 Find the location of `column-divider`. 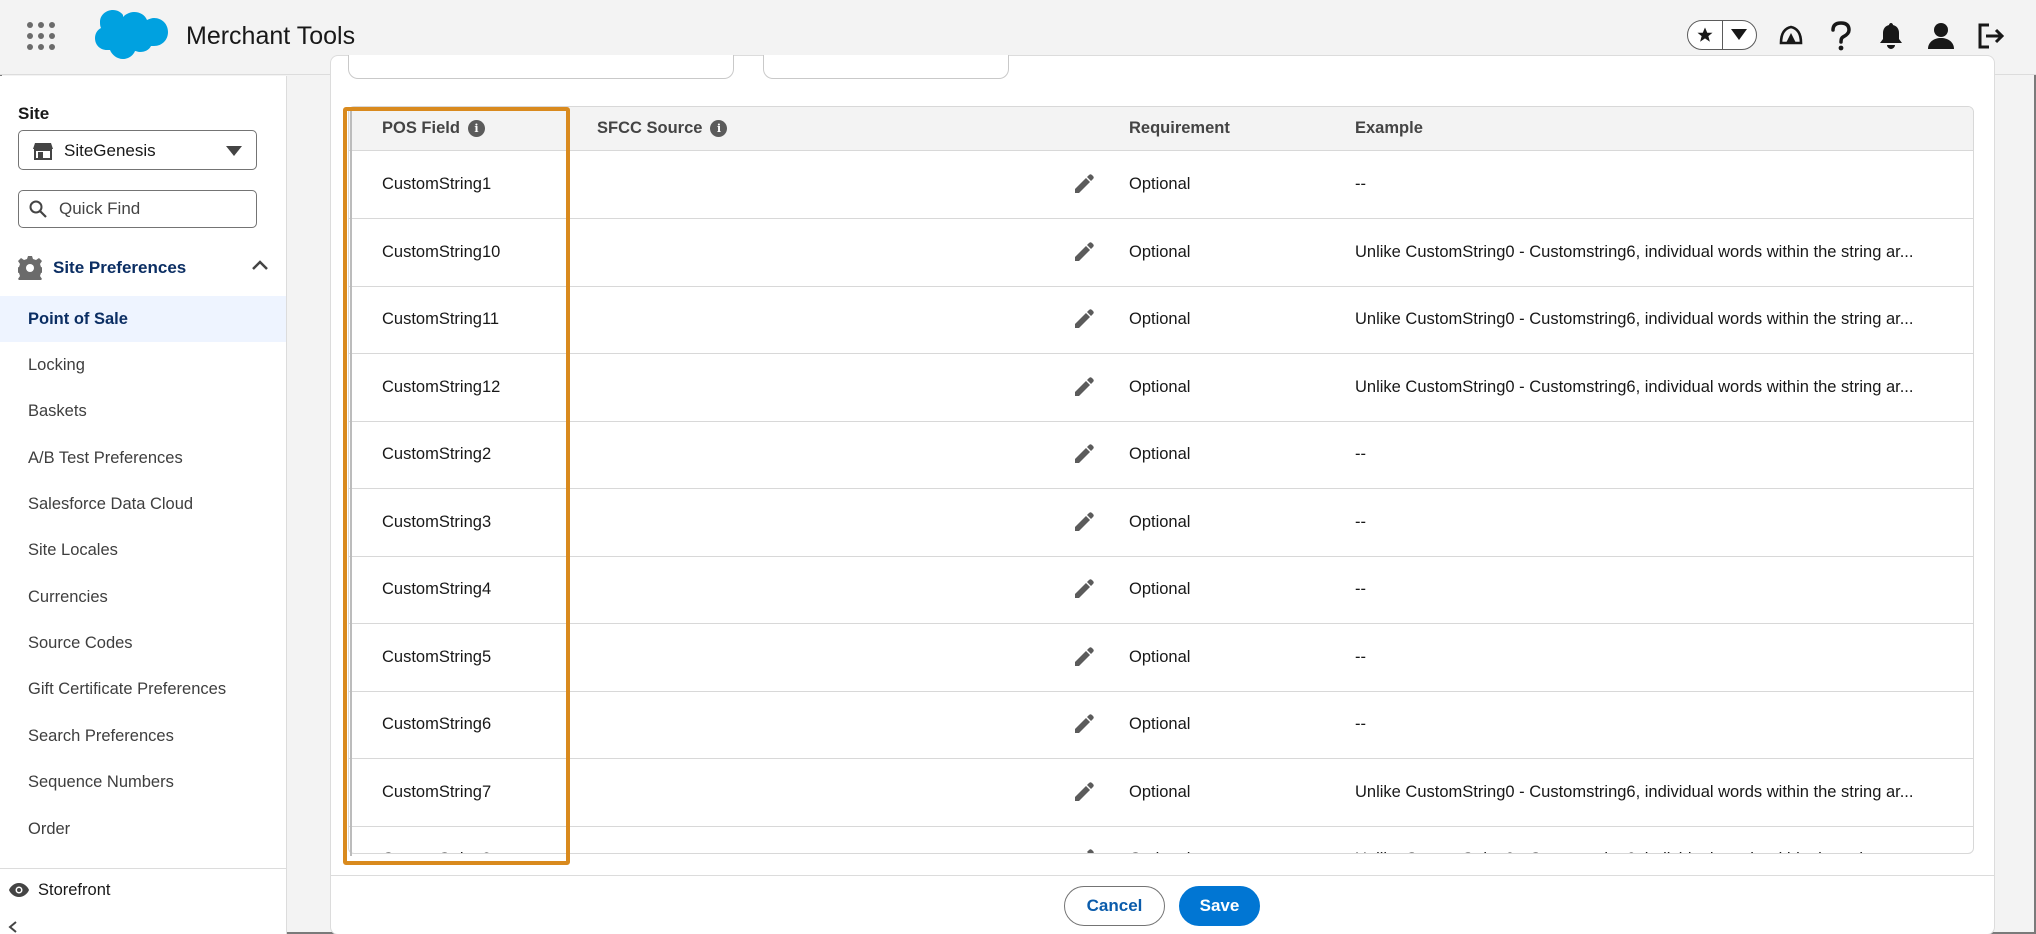

column-divider is located at coordinates (351, 482).